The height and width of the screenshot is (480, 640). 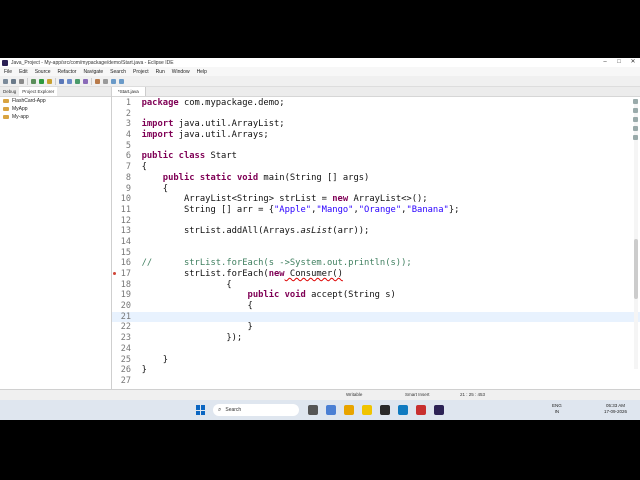 I want to click on open-type-icon, so click(x=85, y=81).